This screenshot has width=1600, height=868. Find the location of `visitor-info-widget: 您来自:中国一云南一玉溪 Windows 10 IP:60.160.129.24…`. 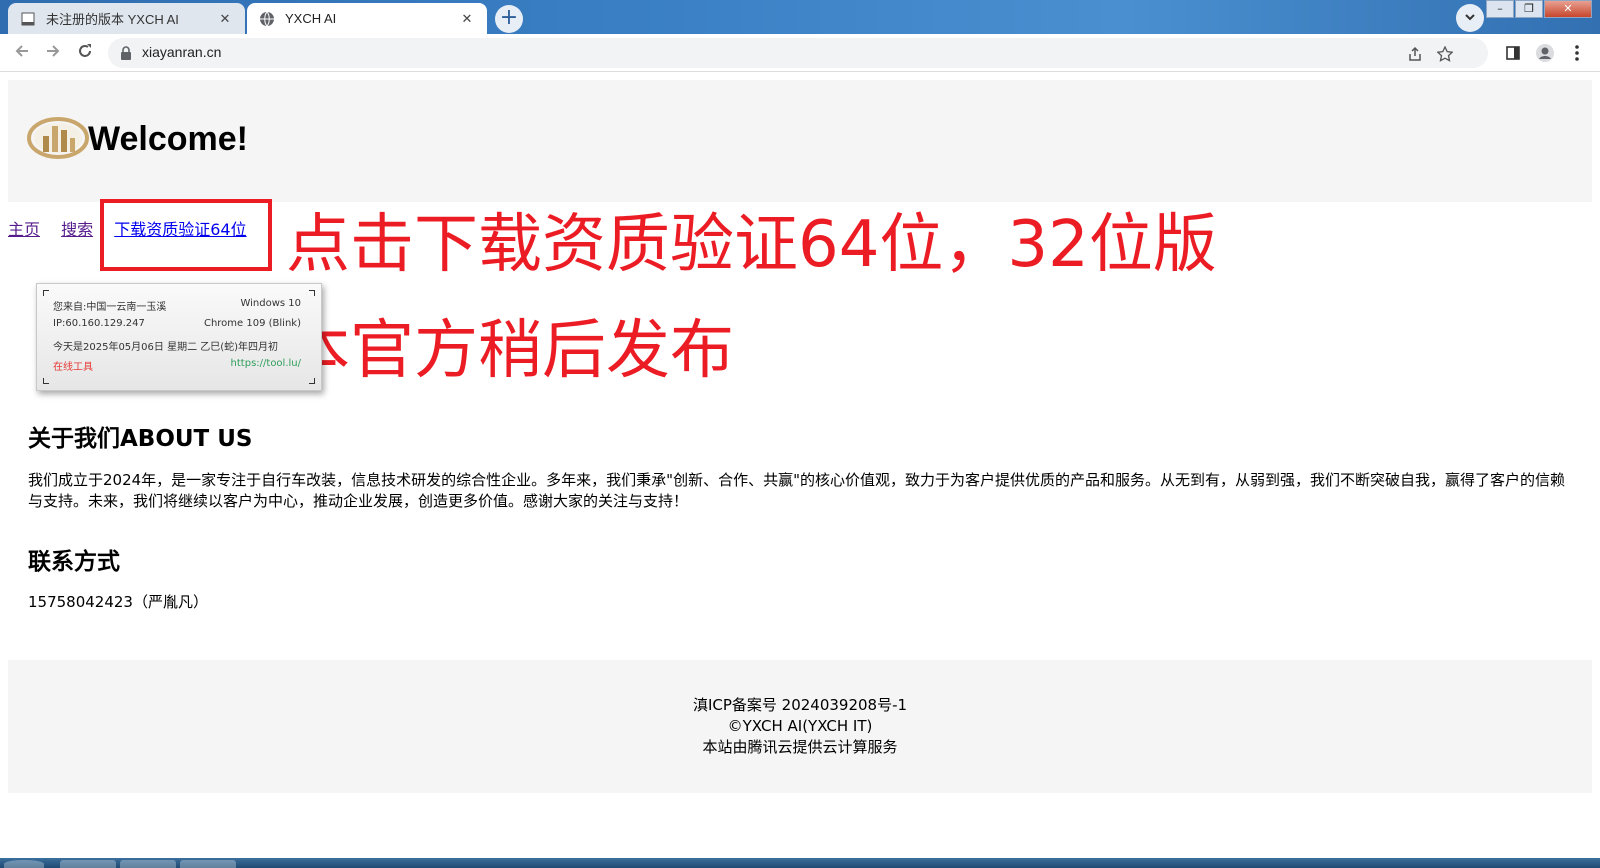

visitor-info-widget: 您来自:中国一云南一玉溪 Windows 10 IP:60.160.129.24… is located at coordinates (179, 337).